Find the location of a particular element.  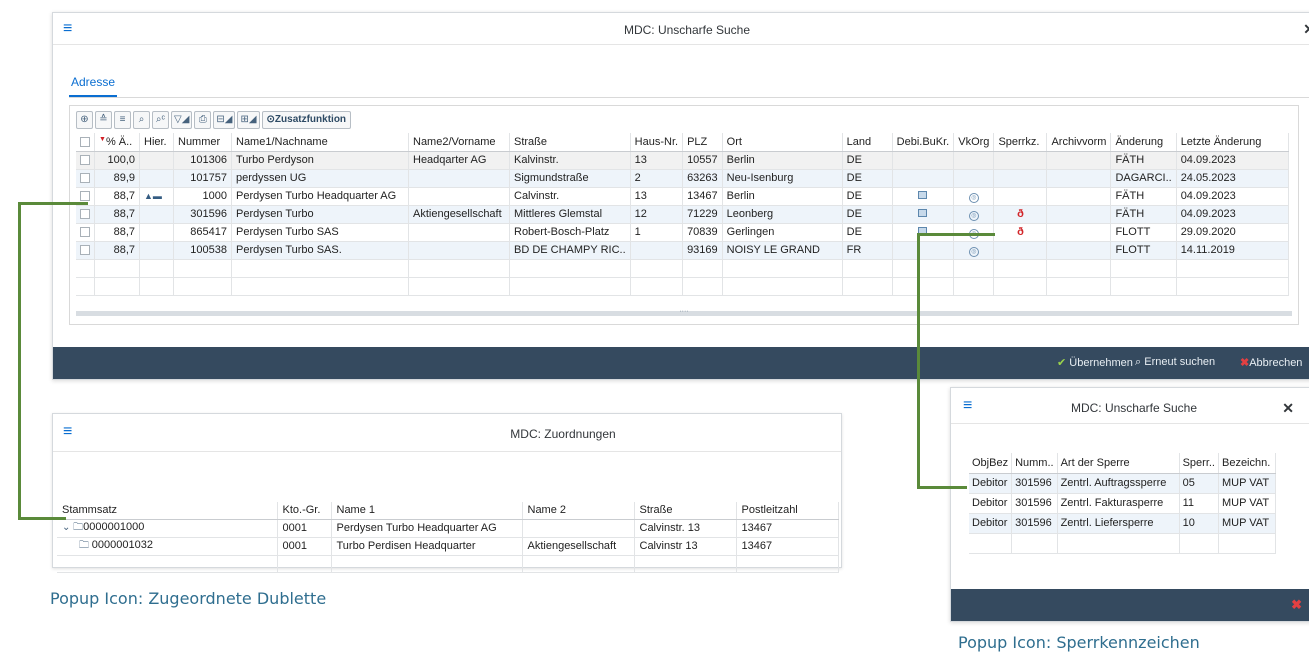

column-header: Hier. is located at coordinates (156, 142).